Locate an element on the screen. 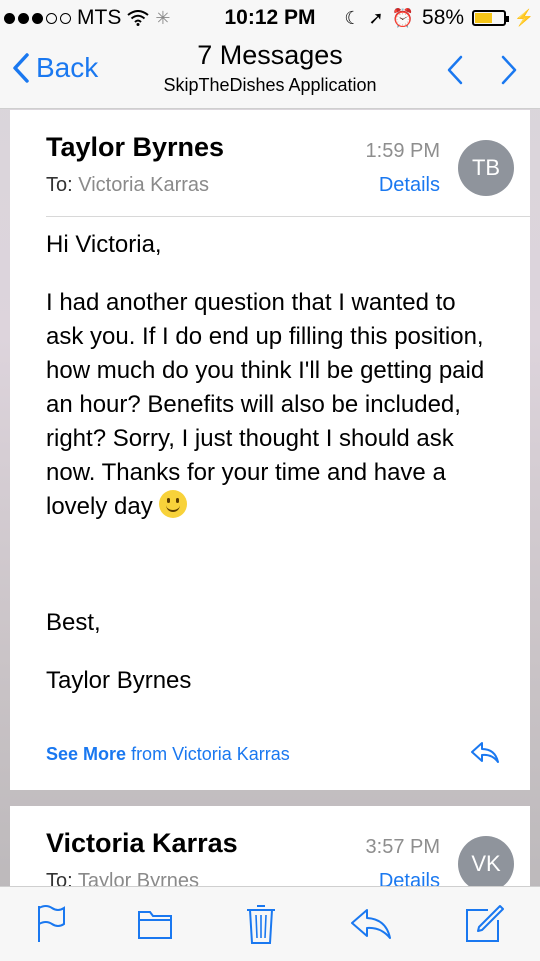  flag-icon is located at coordinates (51, 923).